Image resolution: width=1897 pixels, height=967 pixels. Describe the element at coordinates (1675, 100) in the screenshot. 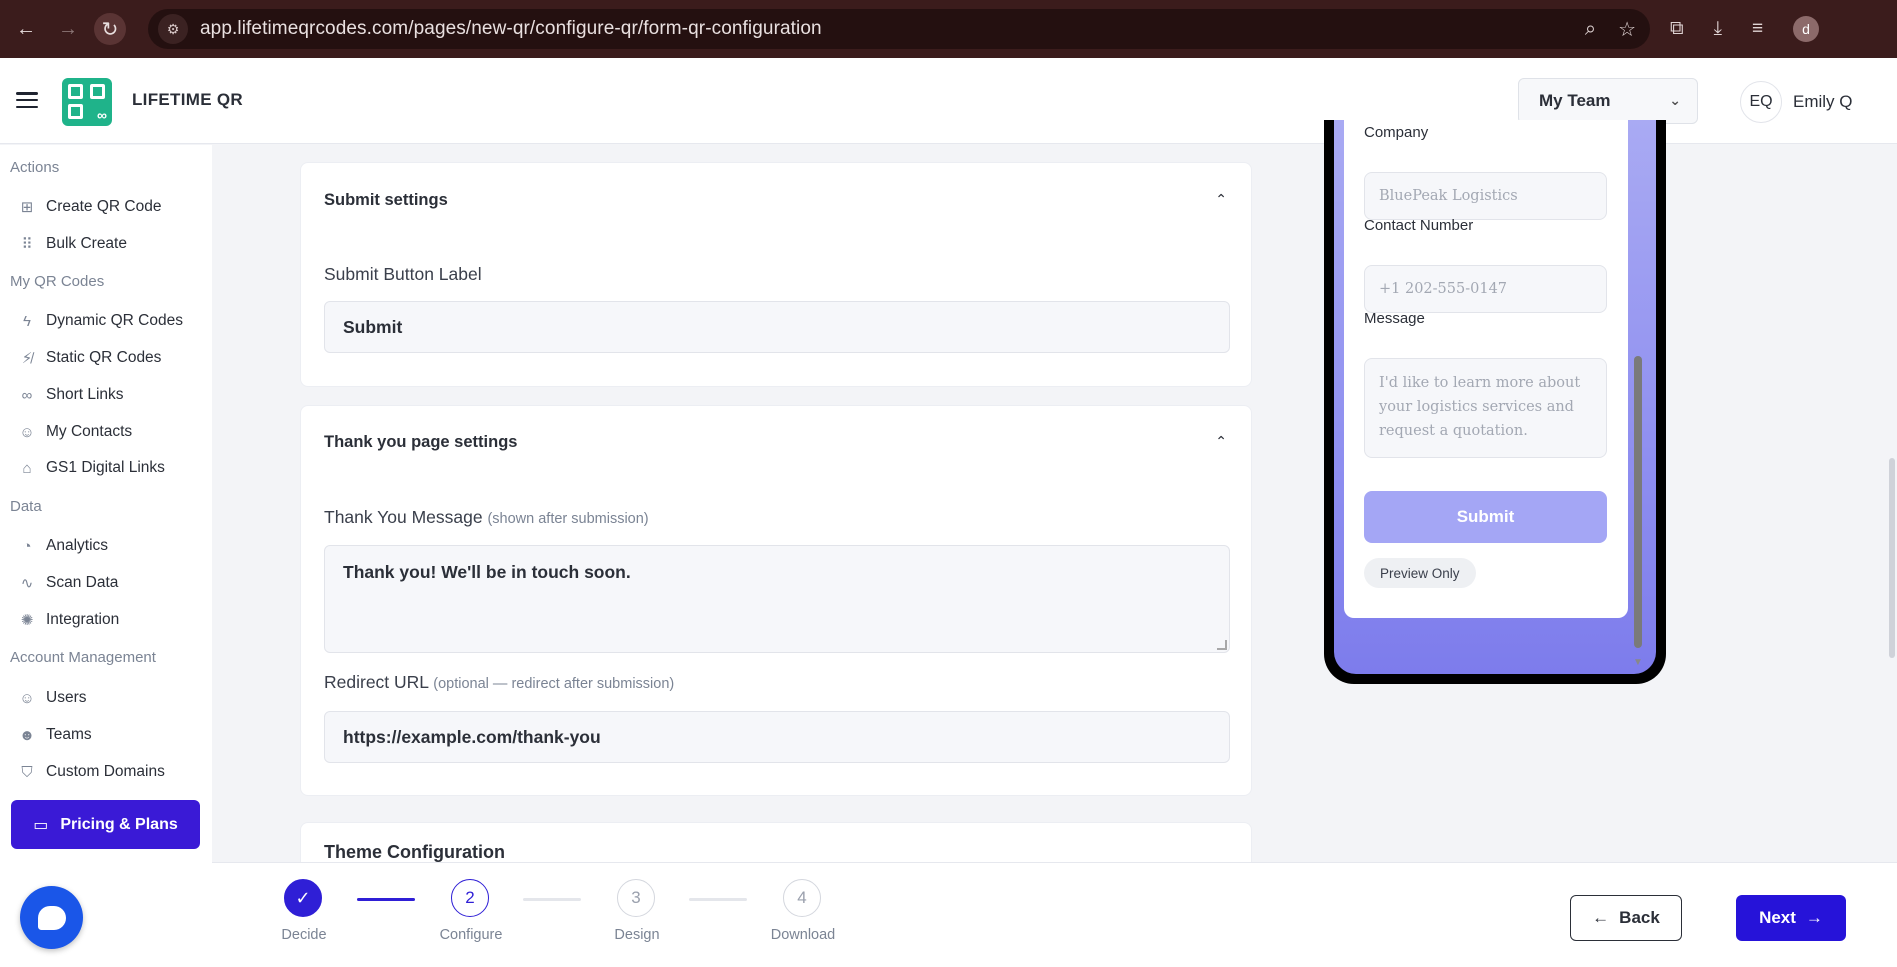

I see `chevron-down-icon: ⌄` at that location.